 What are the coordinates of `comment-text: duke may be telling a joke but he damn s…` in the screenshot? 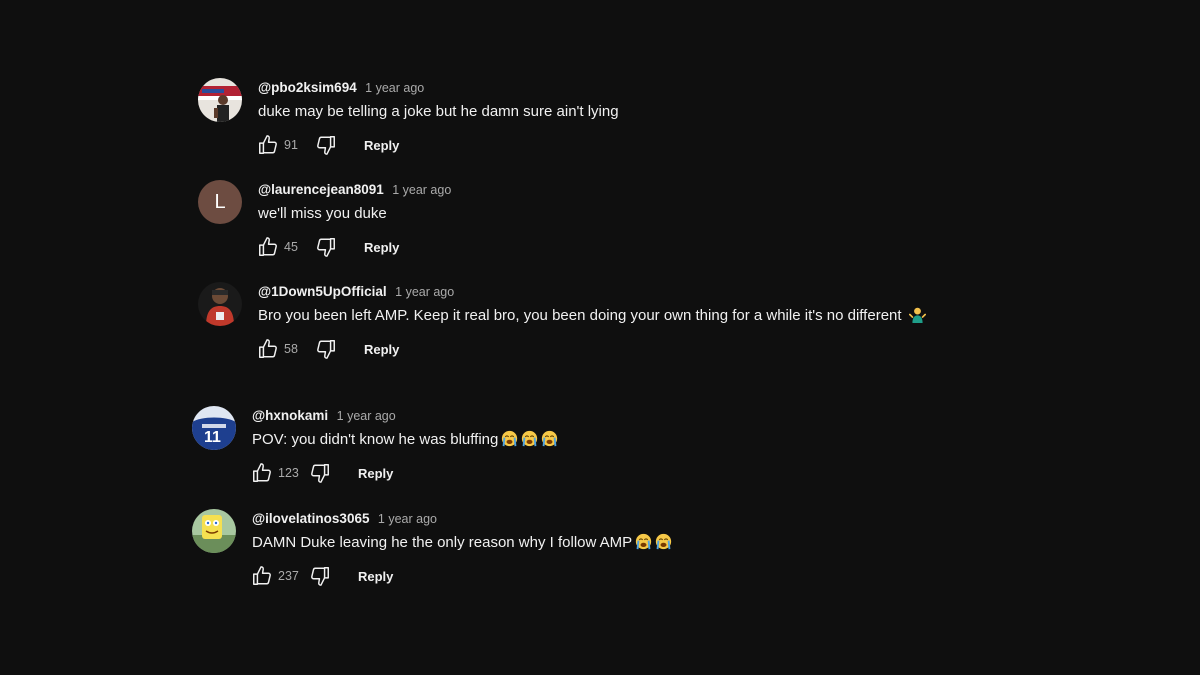 It's located at (438, 112).